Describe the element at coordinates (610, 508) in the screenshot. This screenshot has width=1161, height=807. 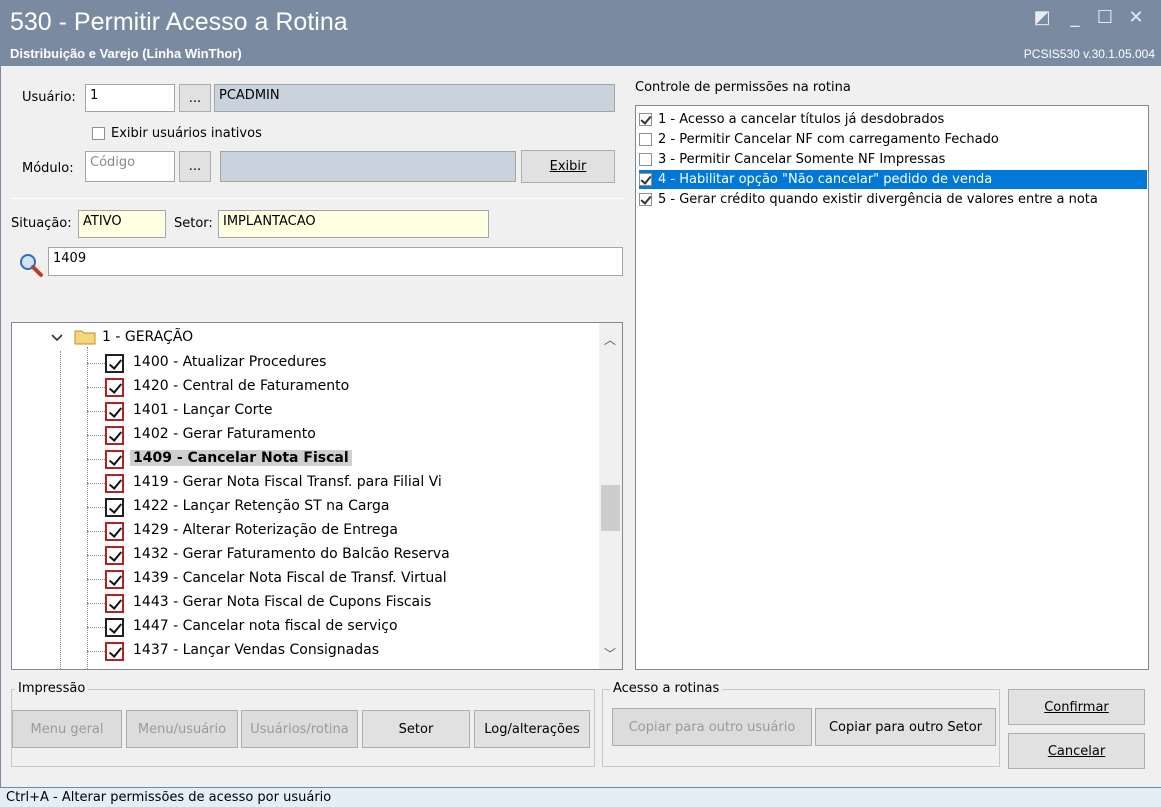
I see `tree-scroll-thumb` at that location.